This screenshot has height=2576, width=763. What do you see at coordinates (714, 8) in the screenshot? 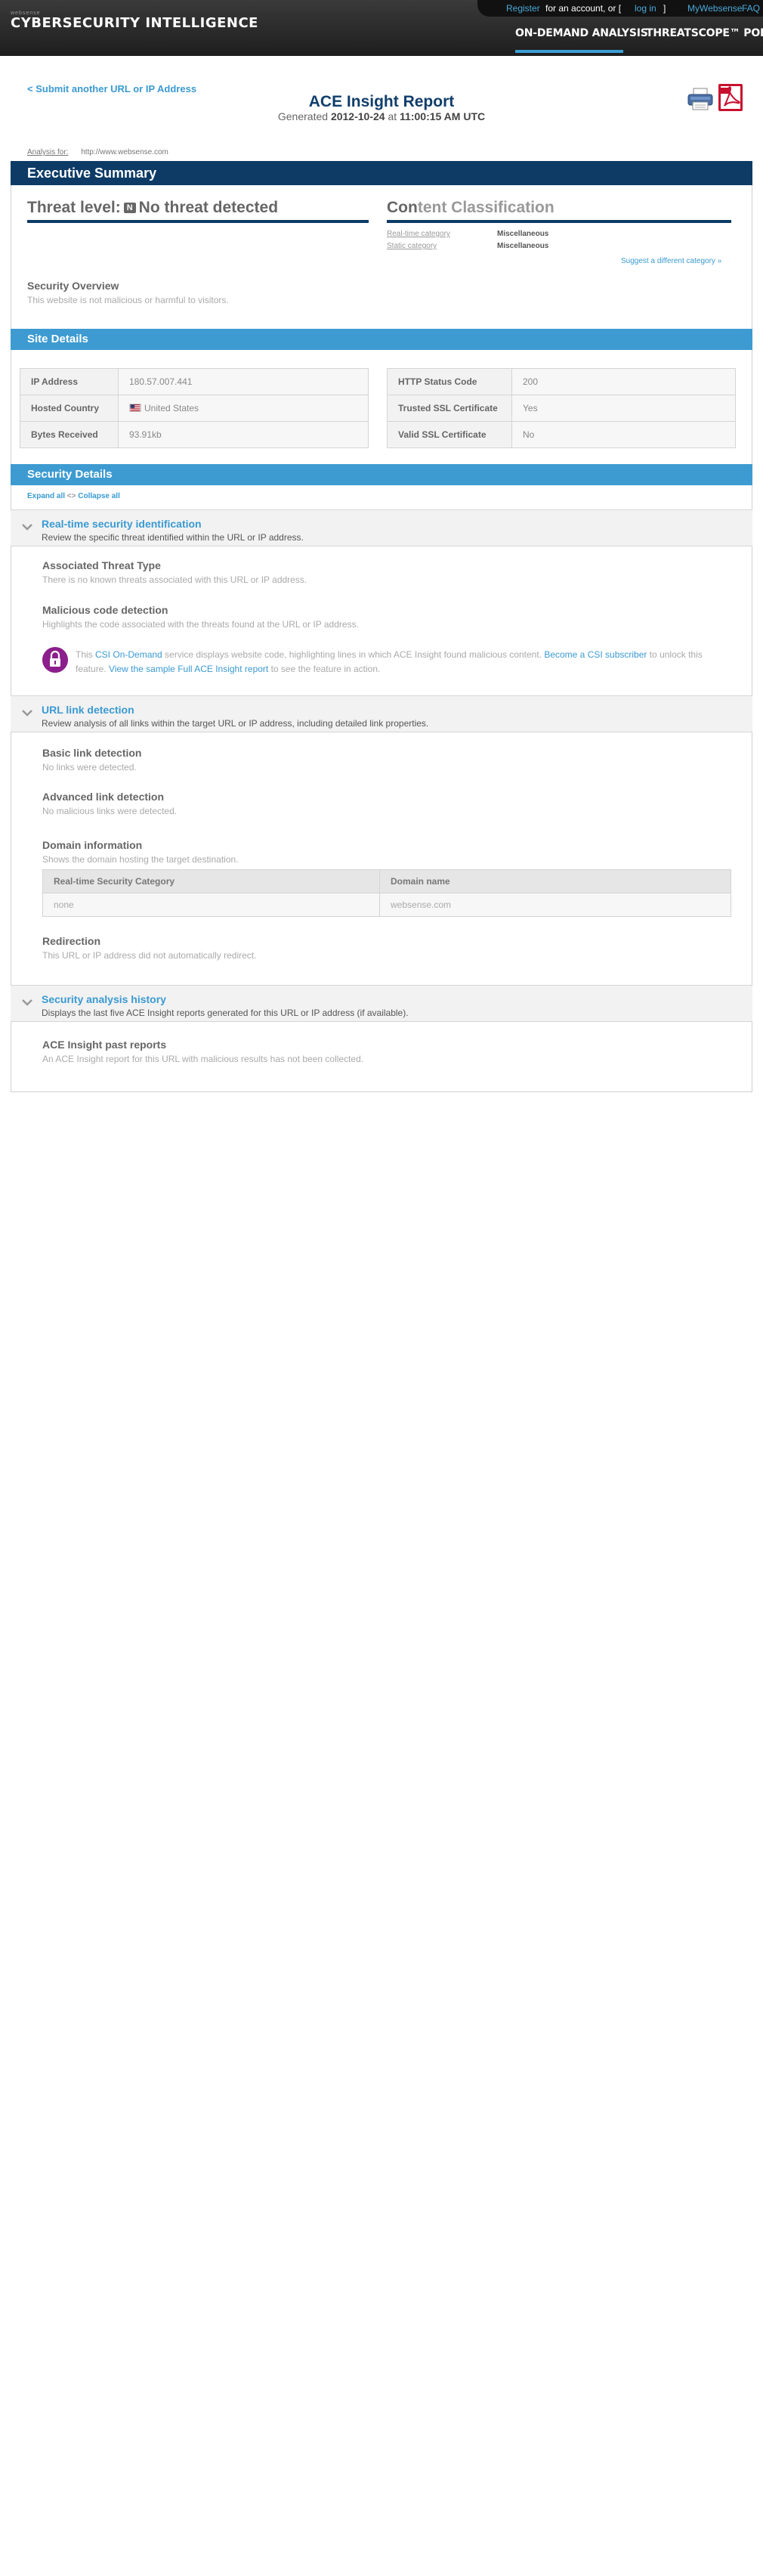
I see `mywebsense-link: MyWebsense` at bounding box center [714, 8].